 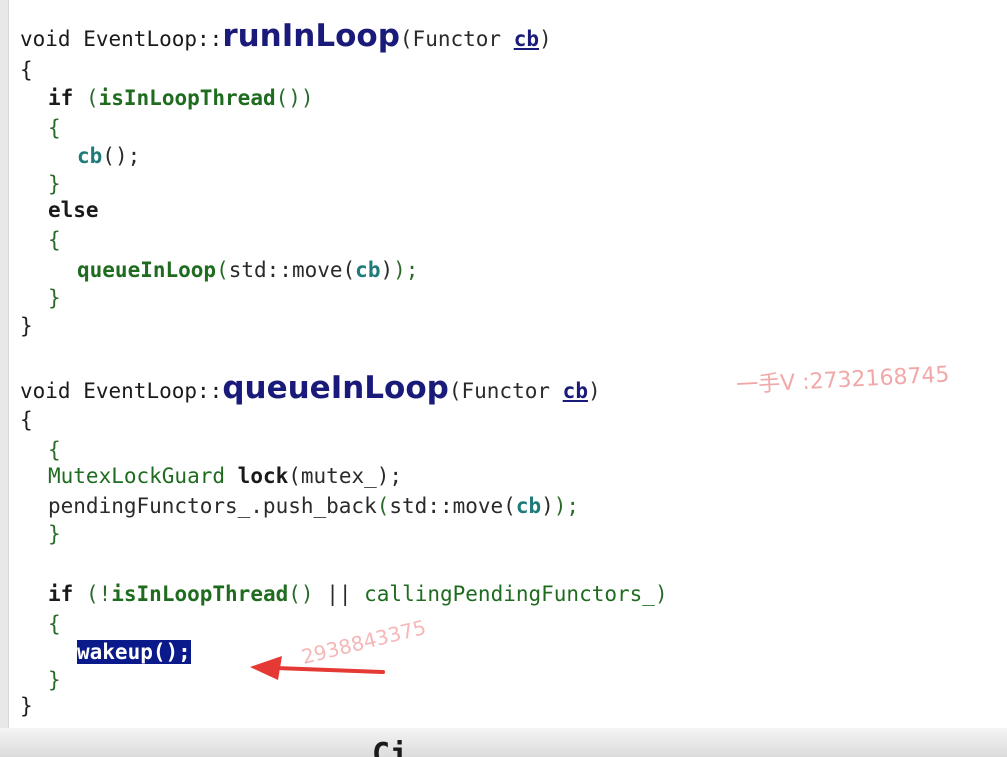 What do you see at coordinates (212, 506) in the screenshot?
I see `push-back-call: pendingFunctors_.push_back` at bounding box center [212, 506].